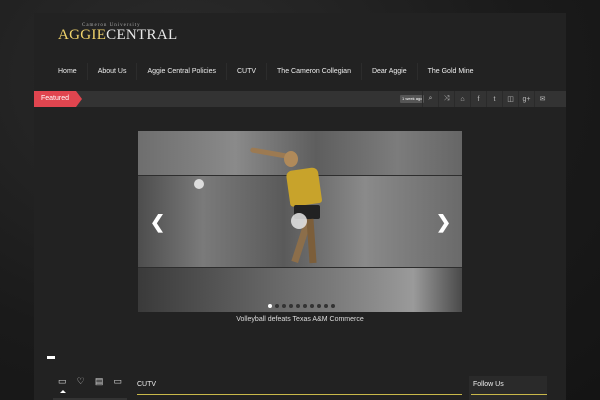 This screenshot has height=400, width=600. I want to click on nav-item-cutv: CUTV, so click(247, 71).